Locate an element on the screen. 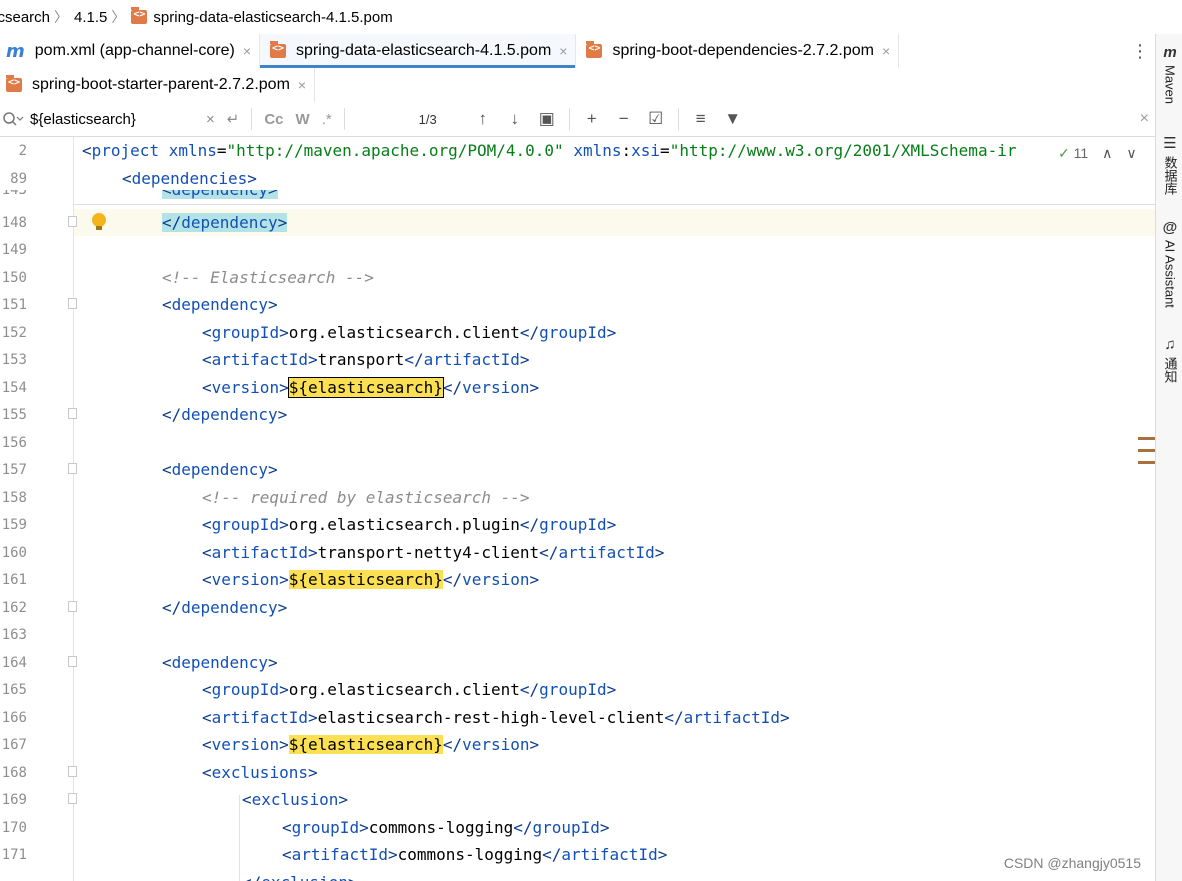 The image size is (1182, 881). code-line-167: <version>${elasticsearch}</version> is located at coordinates (371, 744).